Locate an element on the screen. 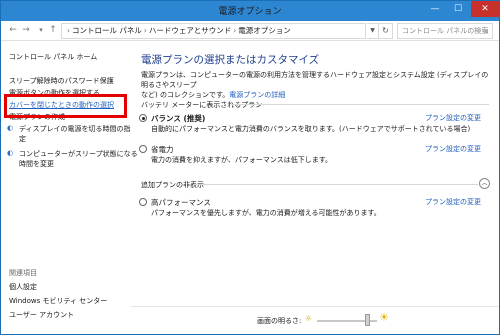 The height and width of the screenshot is (335, 500). display-shield-icon: ◐ is located at coordinates (10, 128).